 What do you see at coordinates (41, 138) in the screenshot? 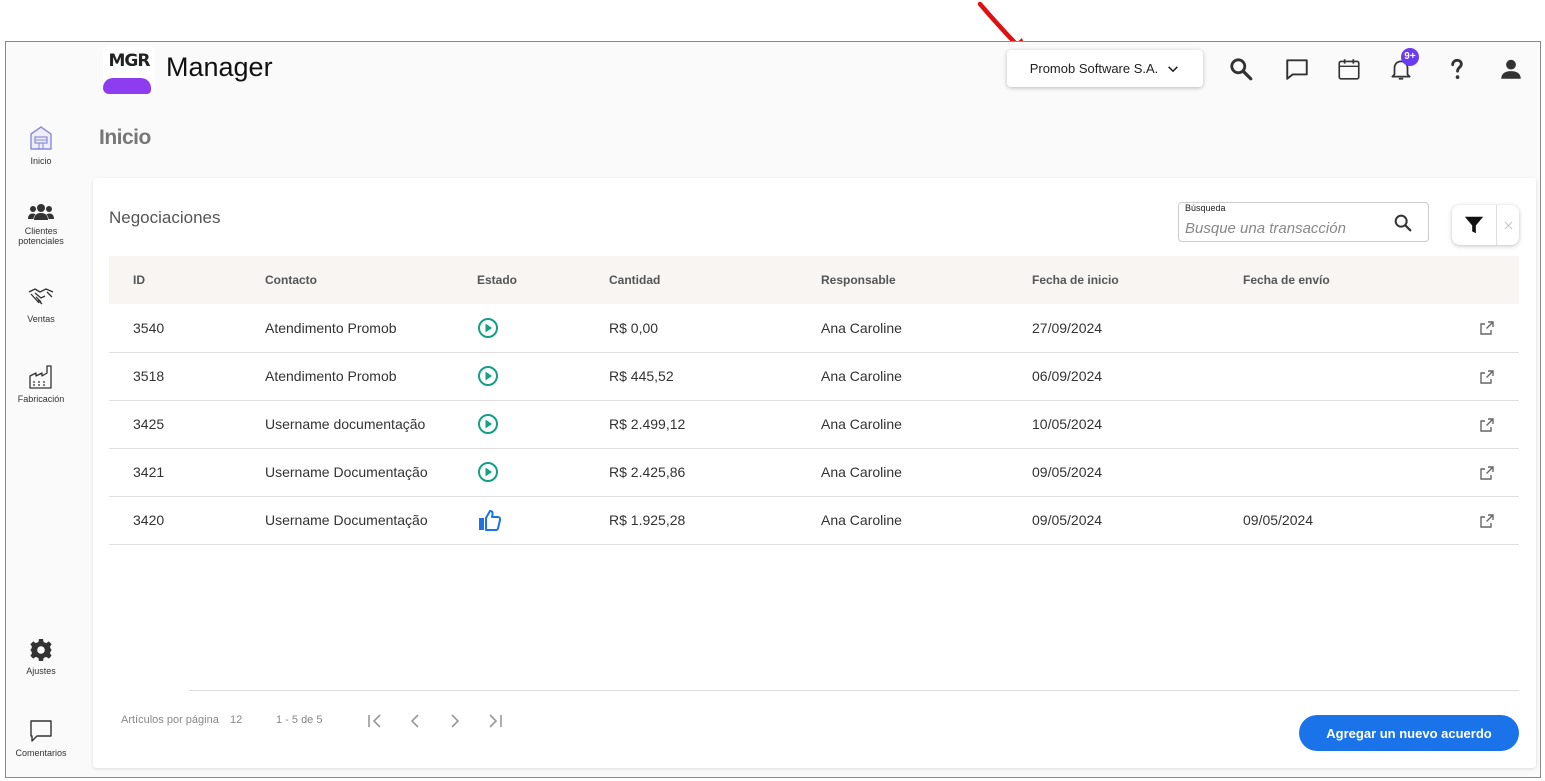
I see `store-icon` at bounding box center [41, 138].